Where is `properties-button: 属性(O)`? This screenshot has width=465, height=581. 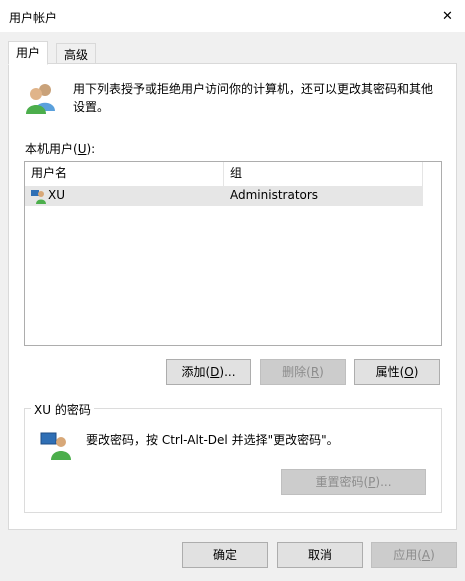
properties-button: 属性(O) is located at coordinates (397, 372).